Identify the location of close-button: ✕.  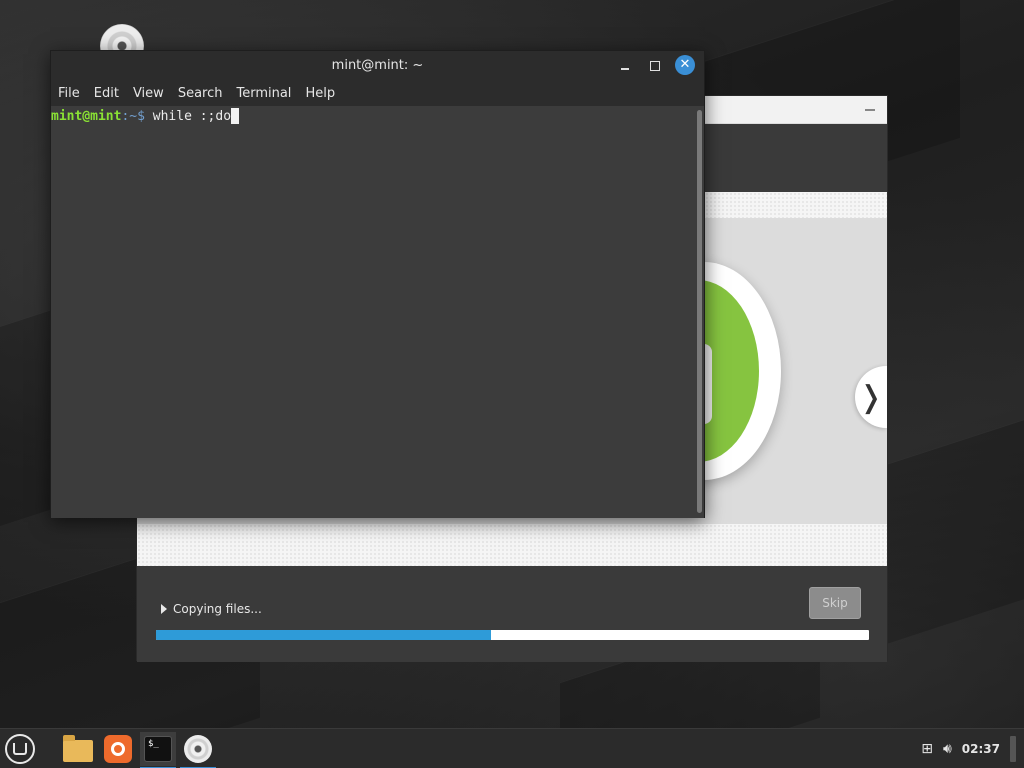
(685, 65).